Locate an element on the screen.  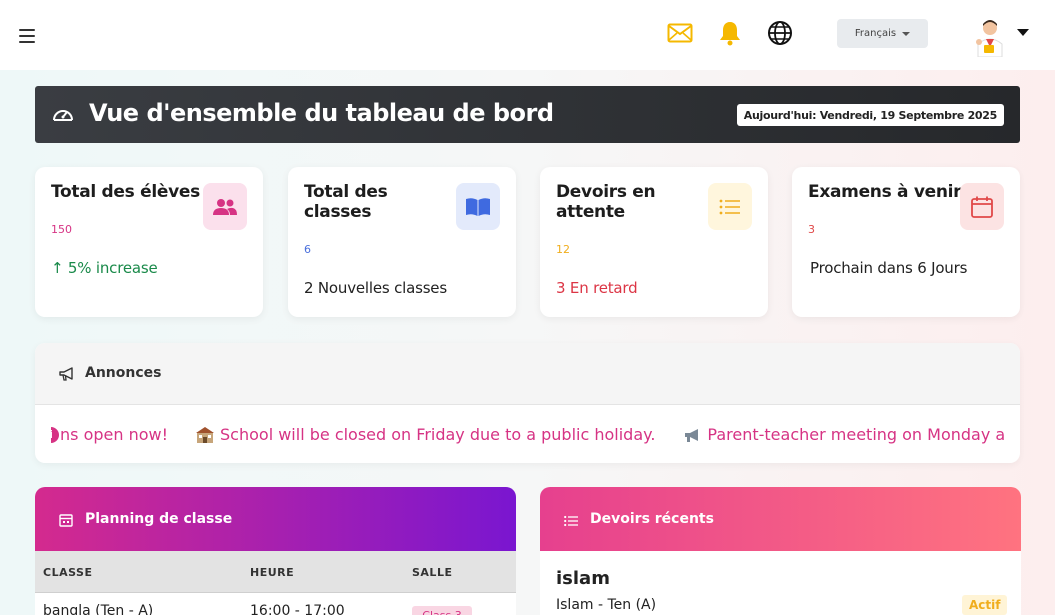
envelope-icon is located at coordinates (680, 33).